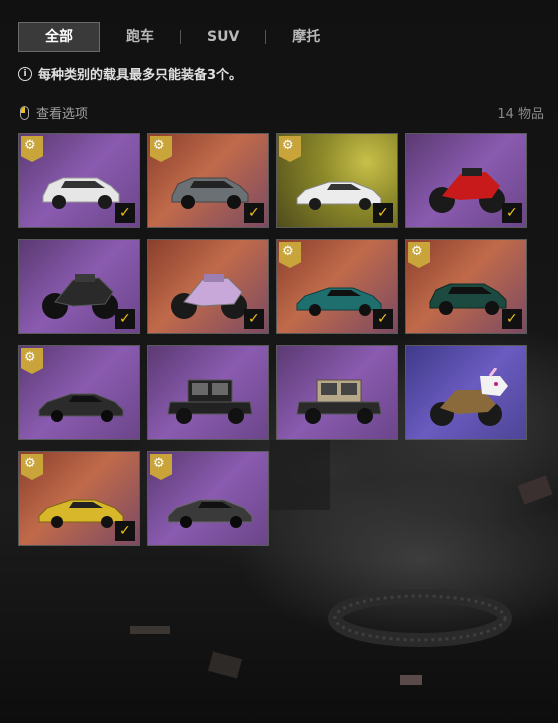 This screenshot has height=723, width=558. I want to click on view-options-label: 查看选项, so click(62, 114).